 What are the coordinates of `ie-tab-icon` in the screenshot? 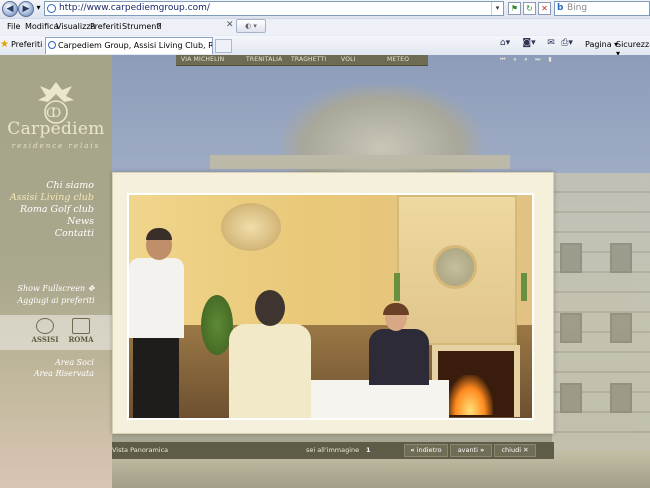 It's located at (52, 45).